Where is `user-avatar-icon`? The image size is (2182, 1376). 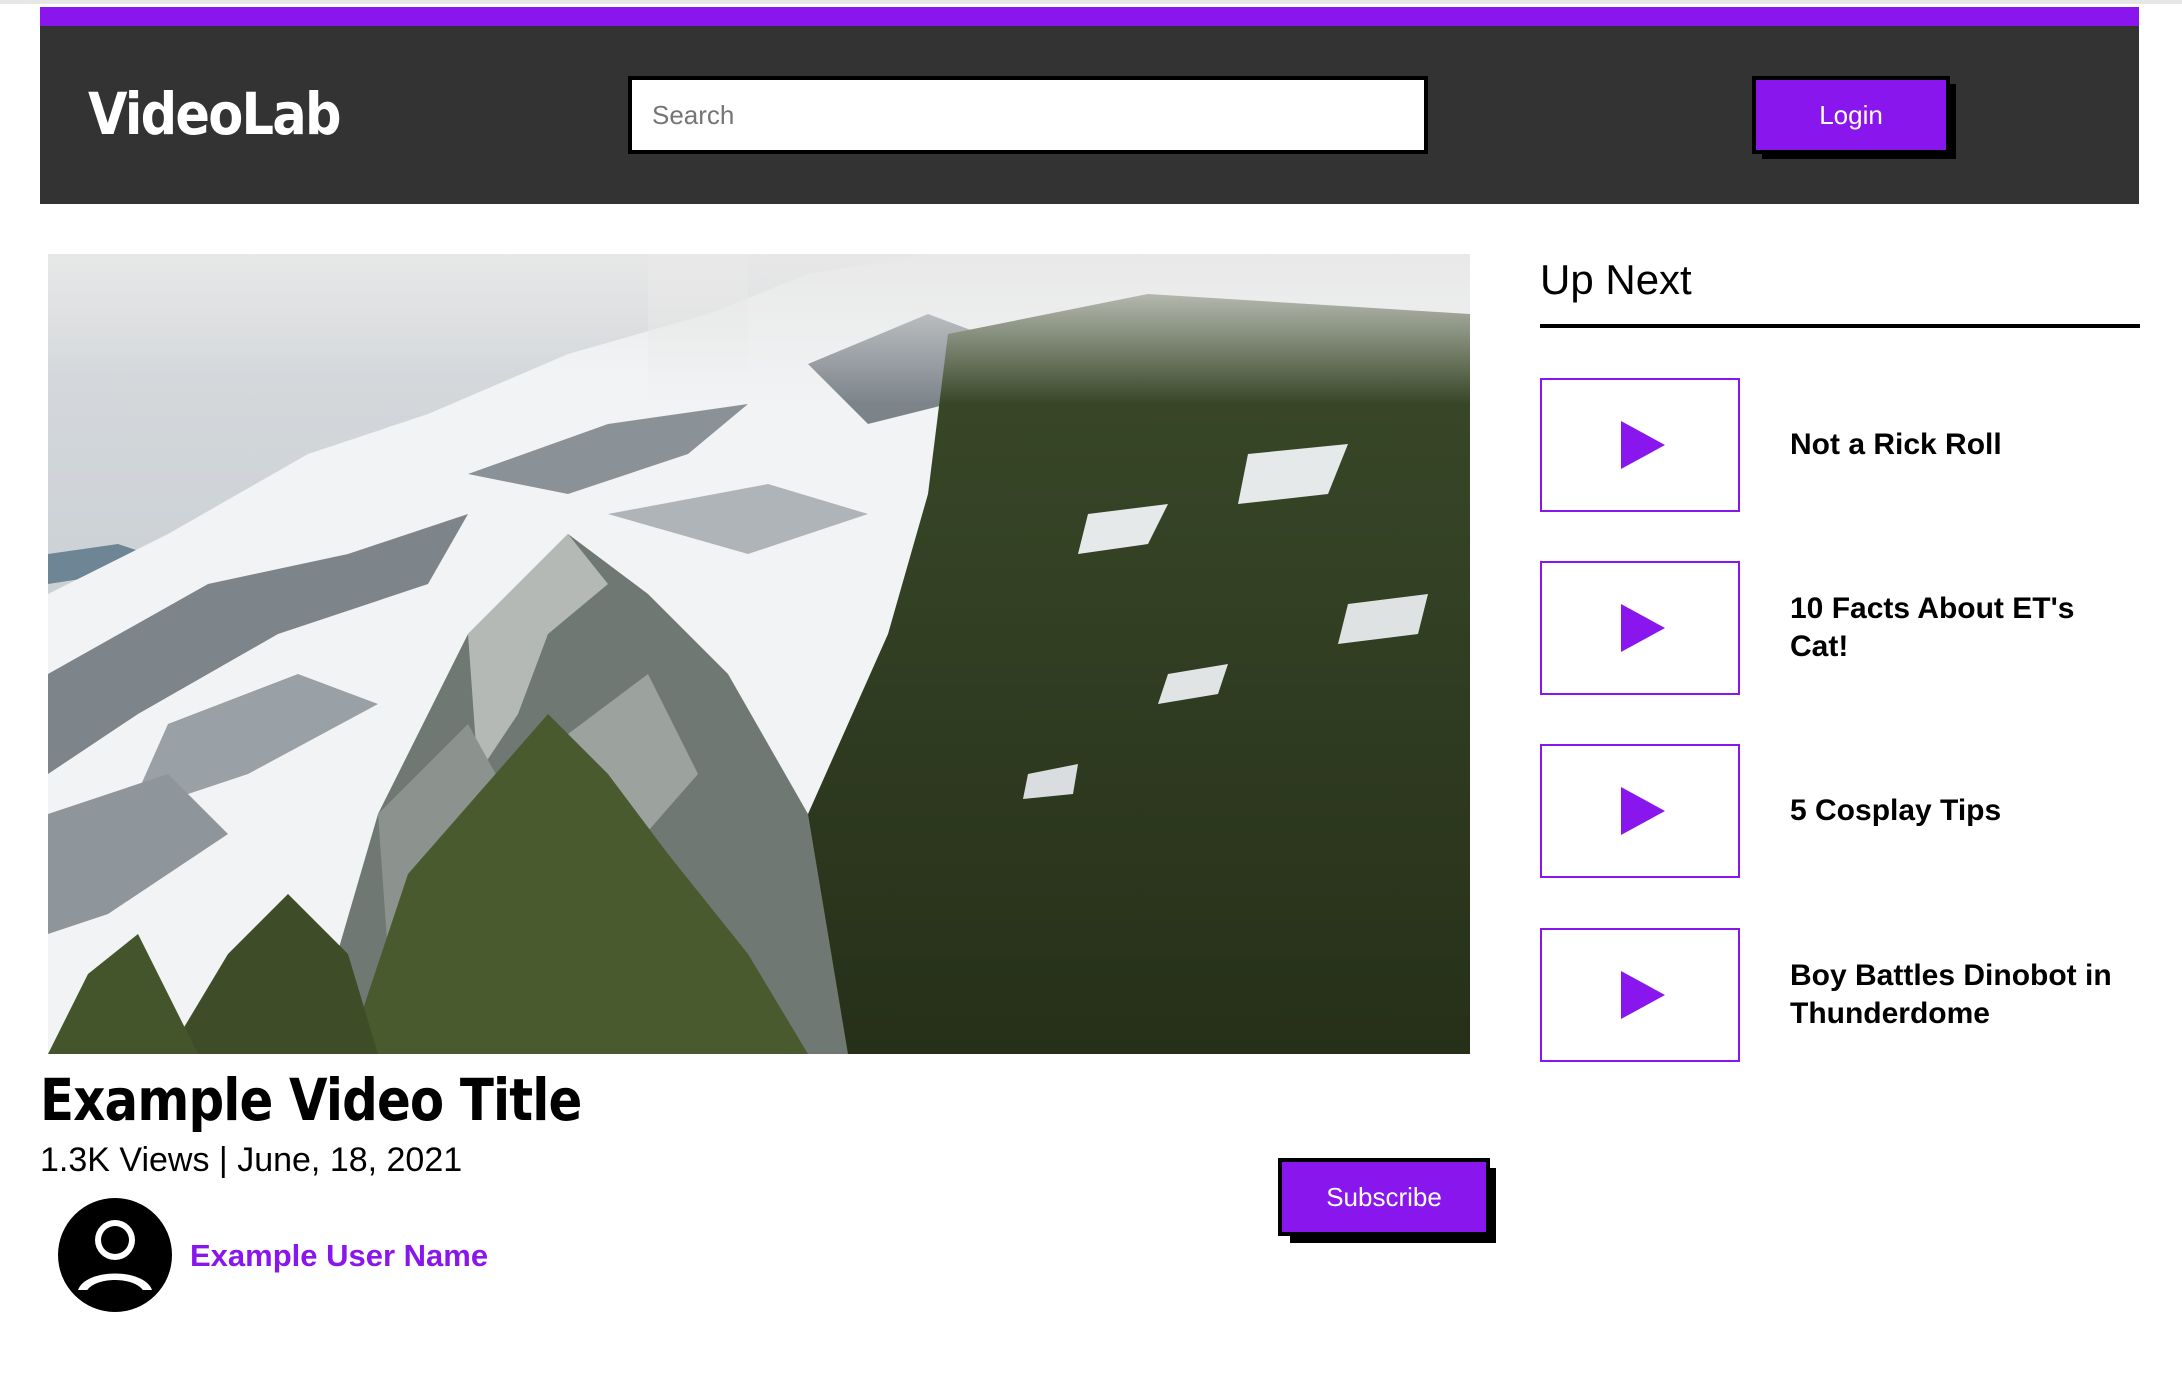 user-avatar-icon is located at coordinates (115, 1255).